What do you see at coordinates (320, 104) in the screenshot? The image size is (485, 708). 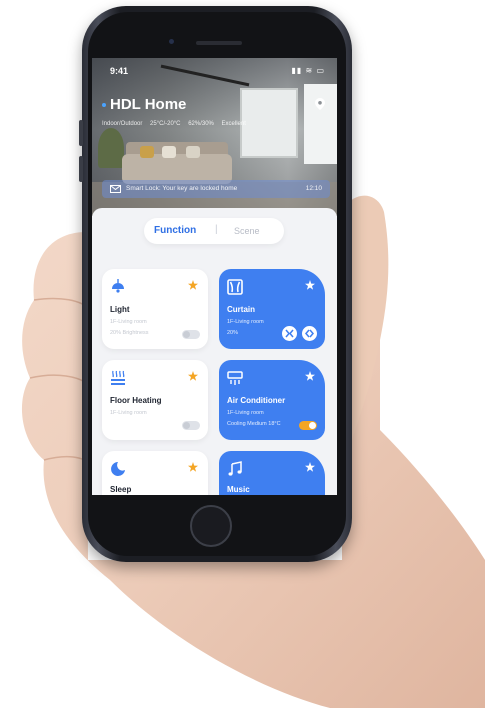 I see `location-pin-icon` at bounding box center [320, 104].